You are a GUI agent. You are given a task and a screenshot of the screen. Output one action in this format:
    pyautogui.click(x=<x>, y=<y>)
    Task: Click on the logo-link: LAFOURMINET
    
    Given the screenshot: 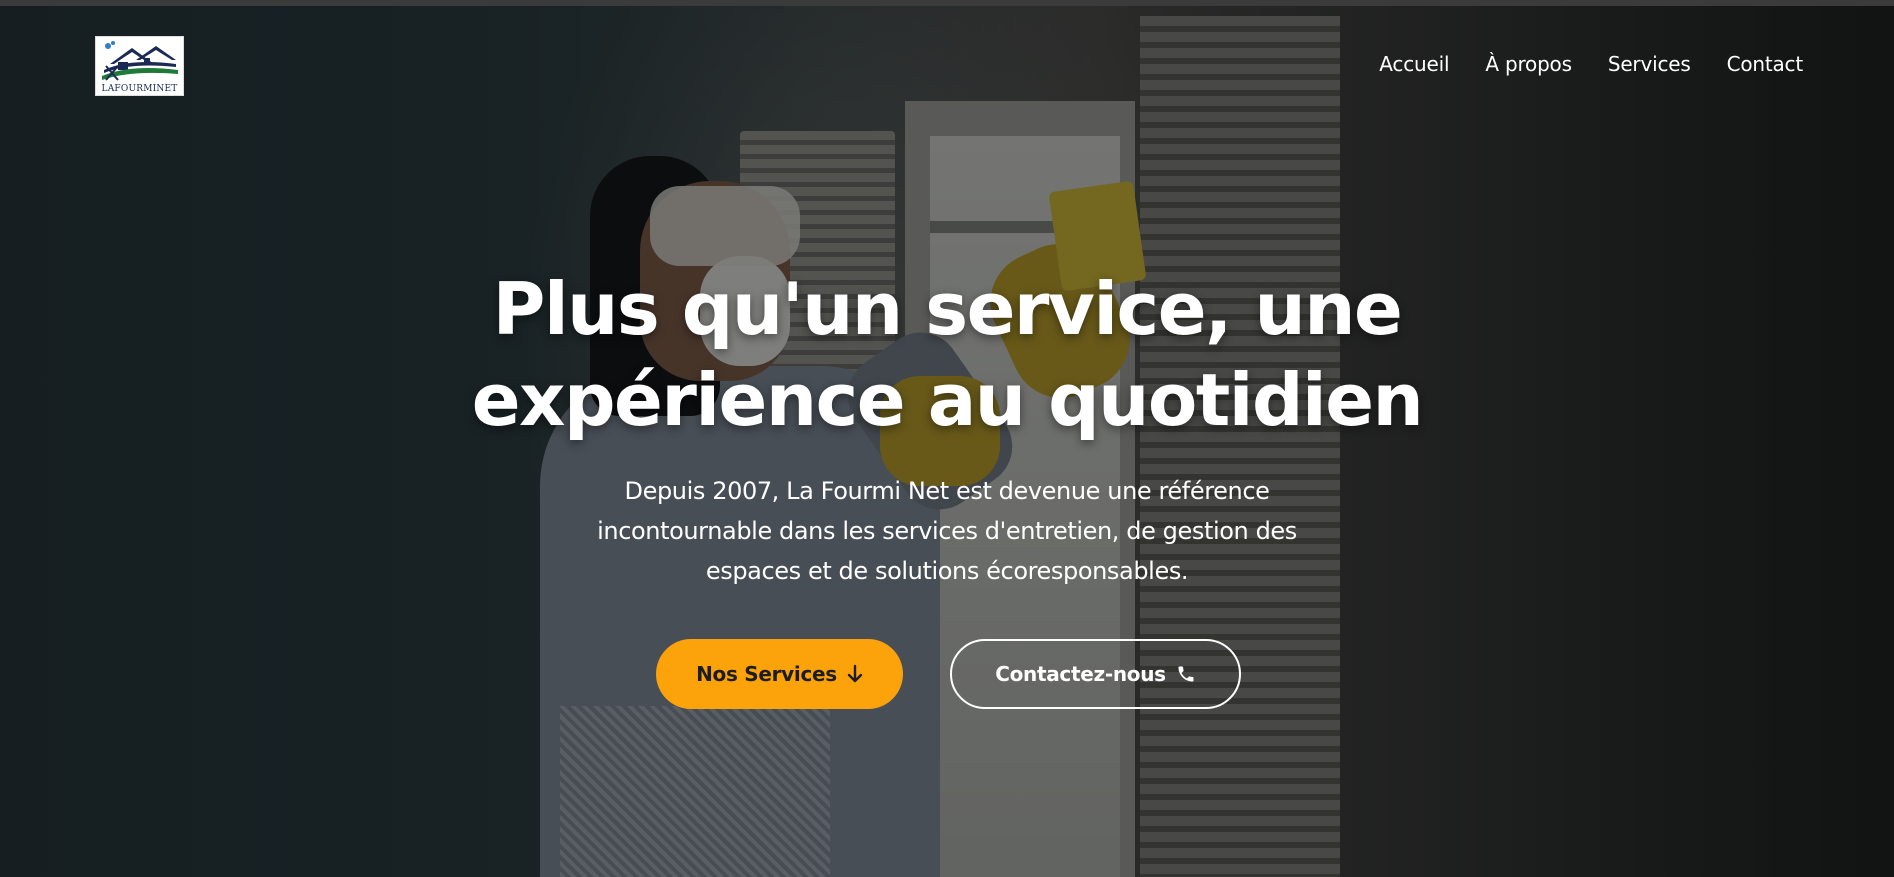 What is the action you would take?
    pyautogui.click(x=139, y=66)
    